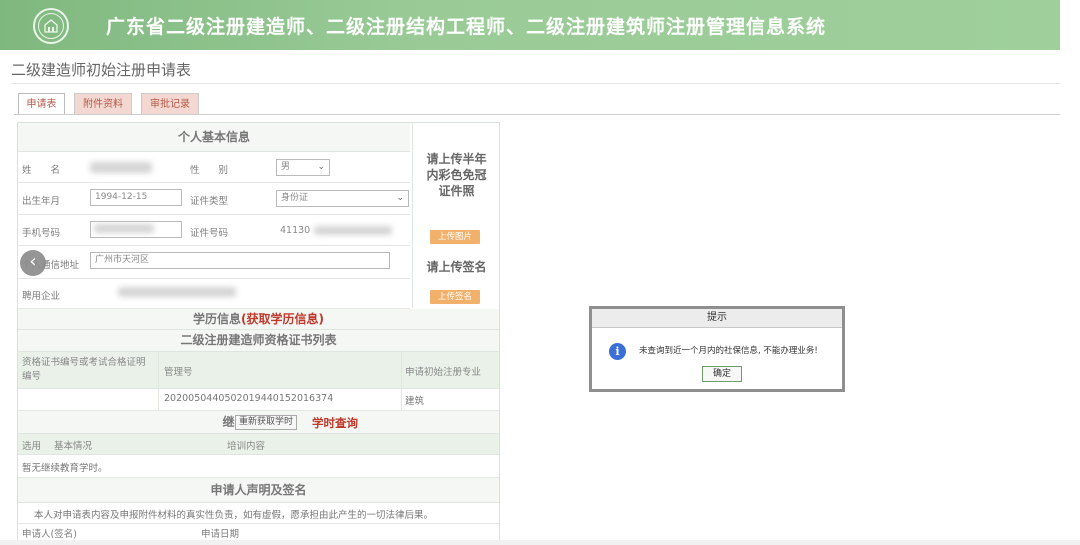 This screenshot has height=545, width=1080. What do you see at coordinates (103, 103) in the screenshot?
I see `tab-attachments: 附件资料` at bounding box center [103, 103].